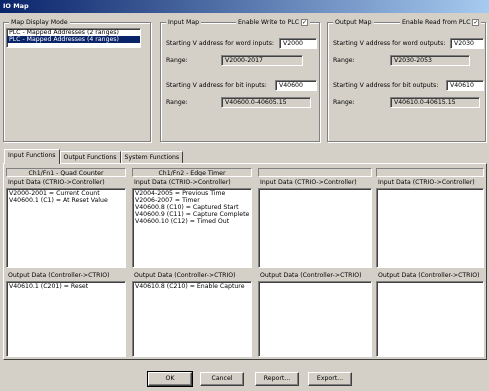  Describe the element at coordinates (430, 60) in the screenshot. I see `out-word-range-value: V2030-2053` at that location.